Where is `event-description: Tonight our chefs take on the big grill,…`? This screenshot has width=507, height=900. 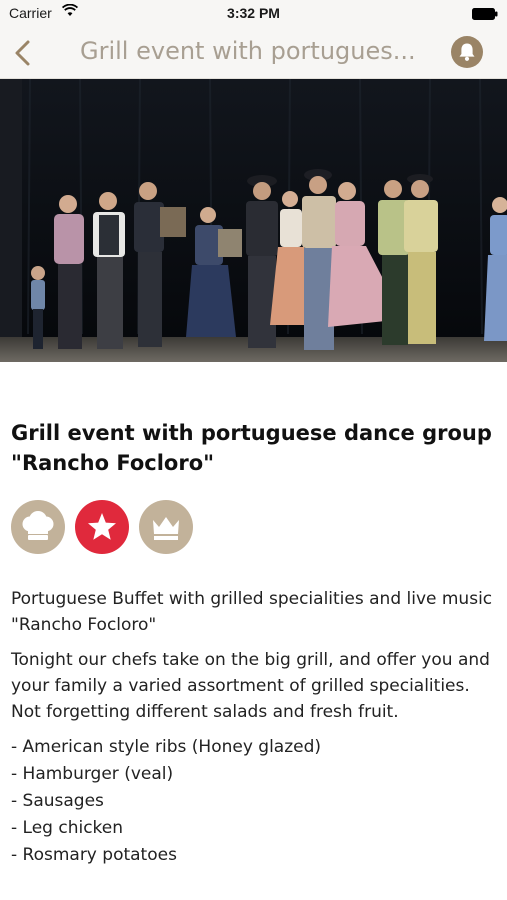
event-description: Tonight our chefs take on the big grill,… is located at coordinates (250, 686).